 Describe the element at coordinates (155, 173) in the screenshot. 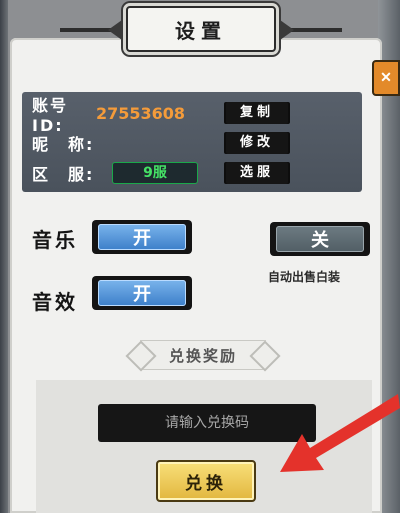

I see `server-value-badge: 9服` at that location.